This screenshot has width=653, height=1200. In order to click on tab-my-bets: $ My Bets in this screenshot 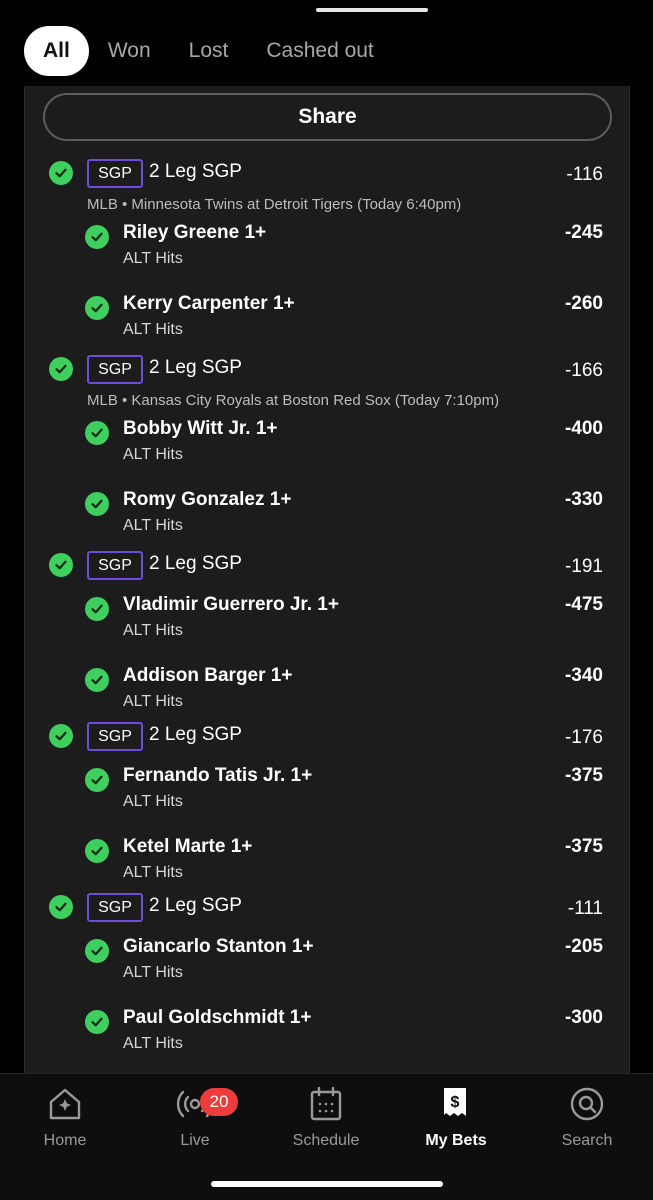, I will do `click(456, 1117)`.